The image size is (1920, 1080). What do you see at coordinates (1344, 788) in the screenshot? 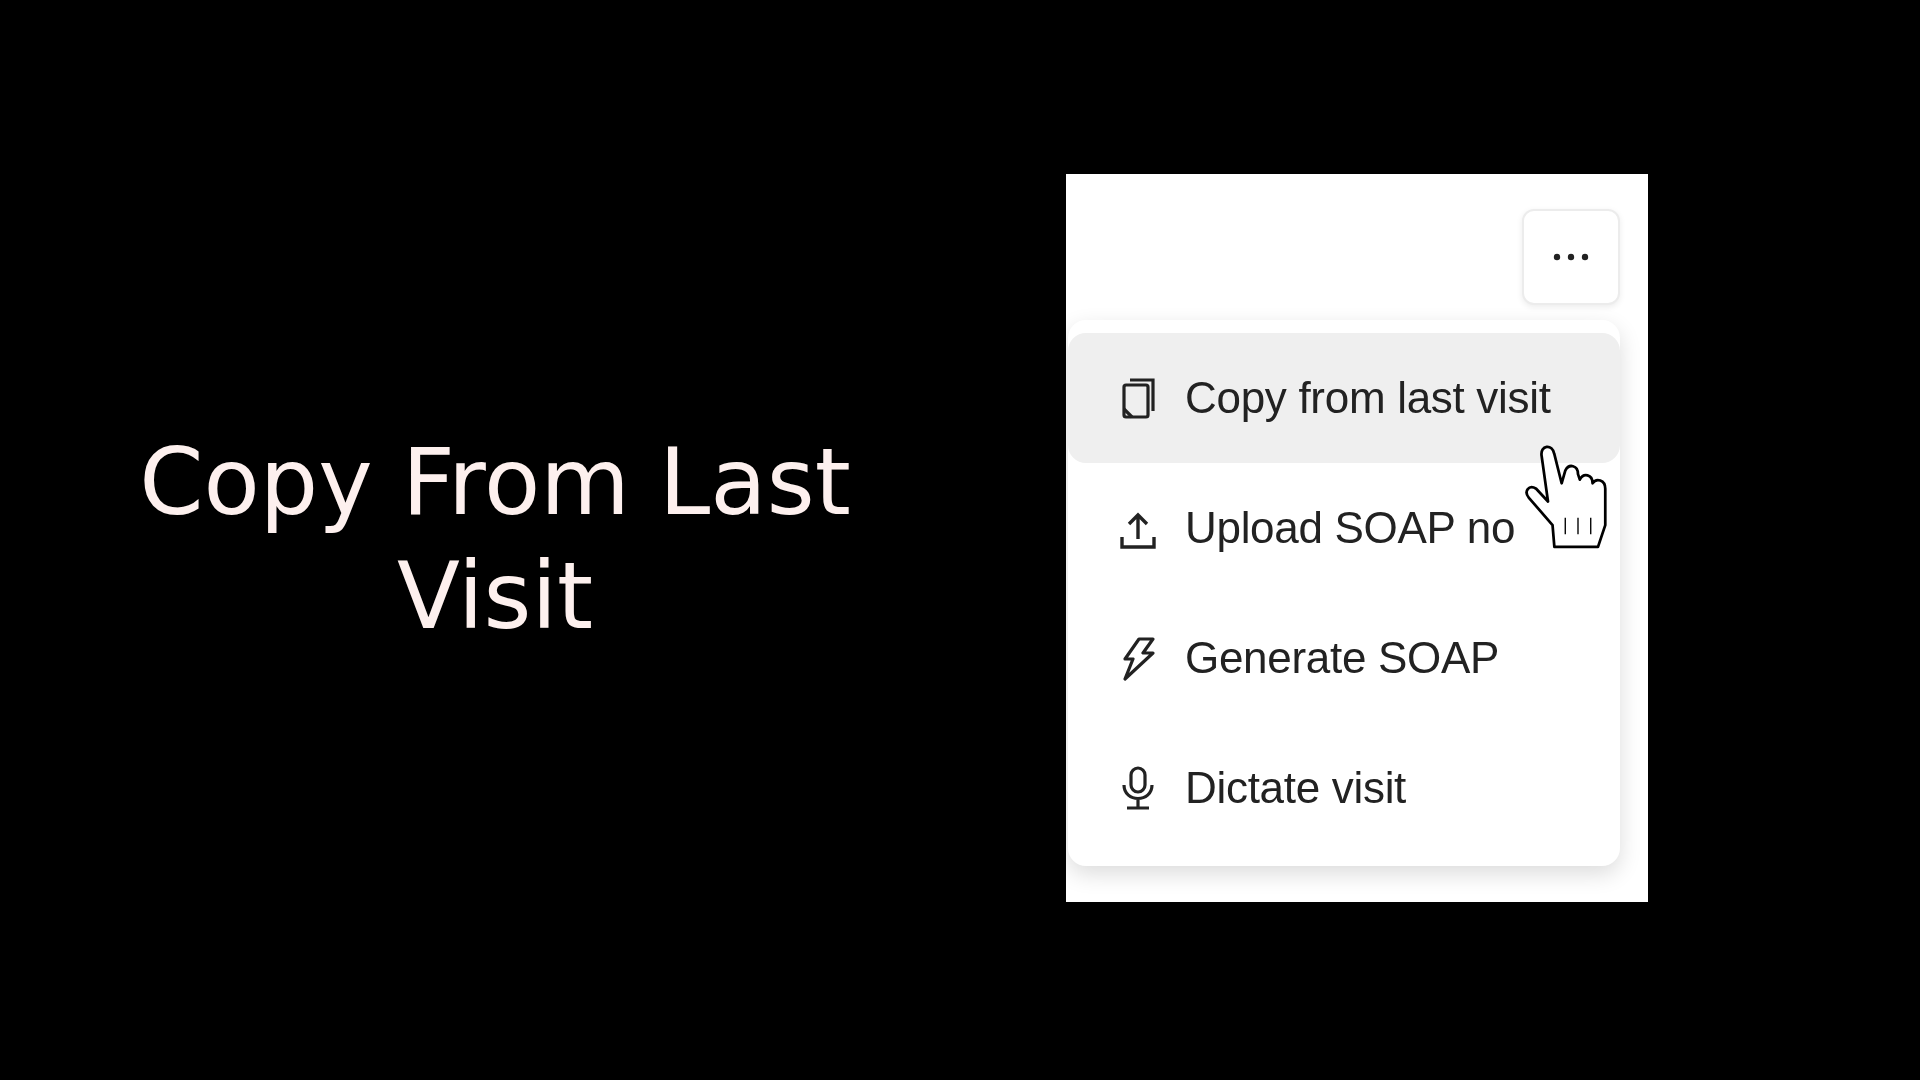
I see `menu-item: Dictate visit` at bounding box center [1344, 788].